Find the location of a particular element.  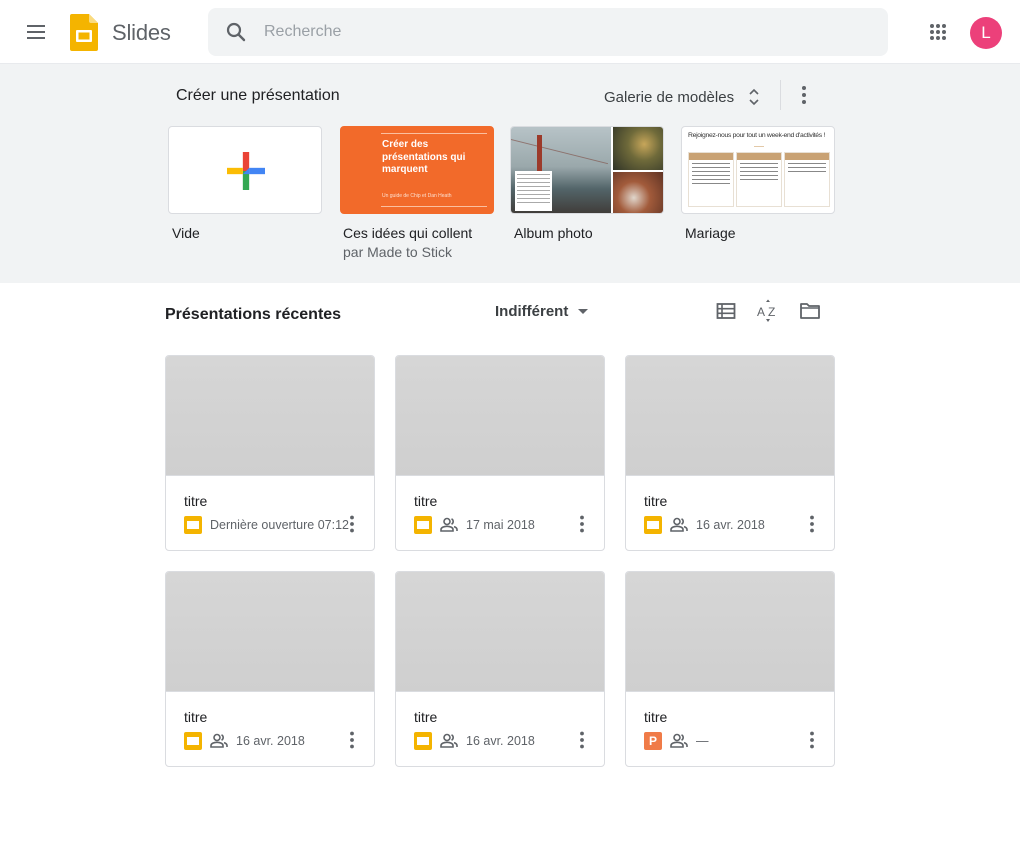

google-apps-icon is located at coordinates (938, 32).